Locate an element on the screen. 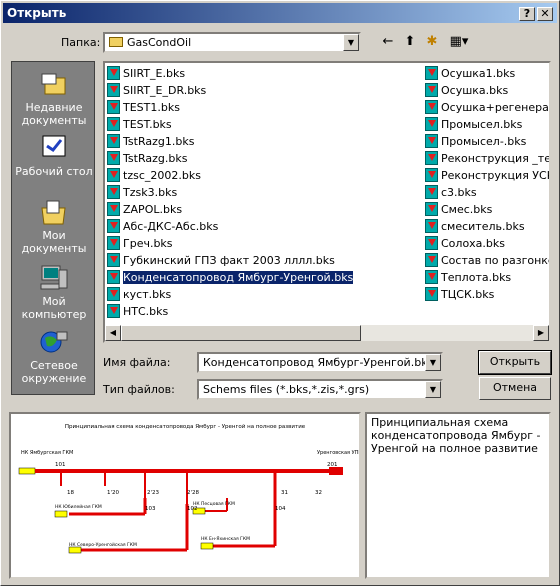 This screenshot has height=586, width=560. file-item: tzsc_2002.bks is located at coordinates (154, 175).